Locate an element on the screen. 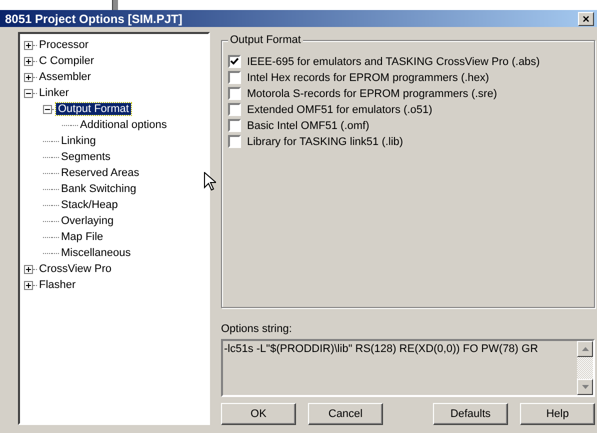 Image resolution: width=597 pixels, height=433 pixels. tree-item: Linking is located at coordinates (78, 141).